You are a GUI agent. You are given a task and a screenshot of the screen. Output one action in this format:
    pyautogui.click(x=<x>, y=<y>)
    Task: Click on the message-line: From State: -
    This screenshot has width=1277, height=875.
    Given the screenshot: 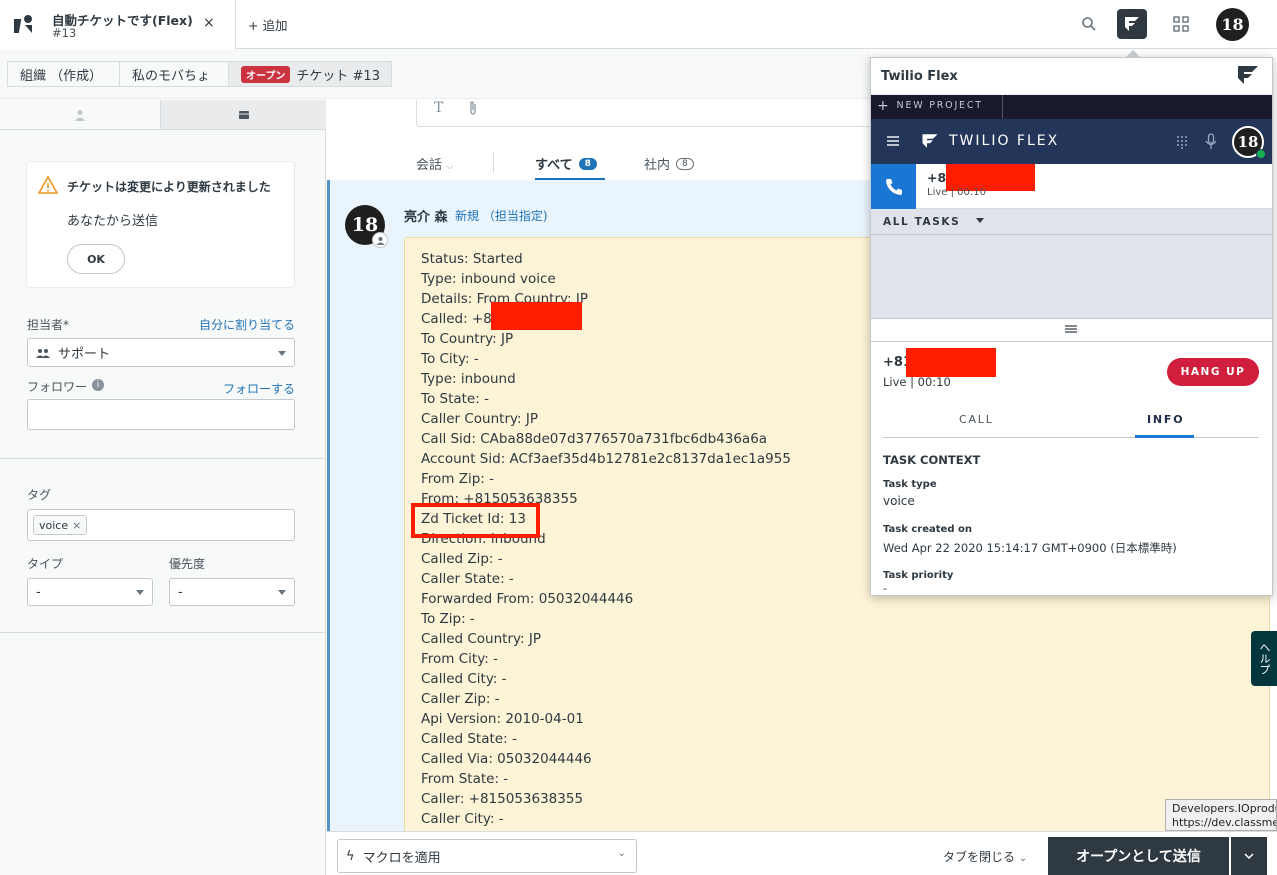 What is the action you would take?
    pyautogui.click(x=465, y=779)
    